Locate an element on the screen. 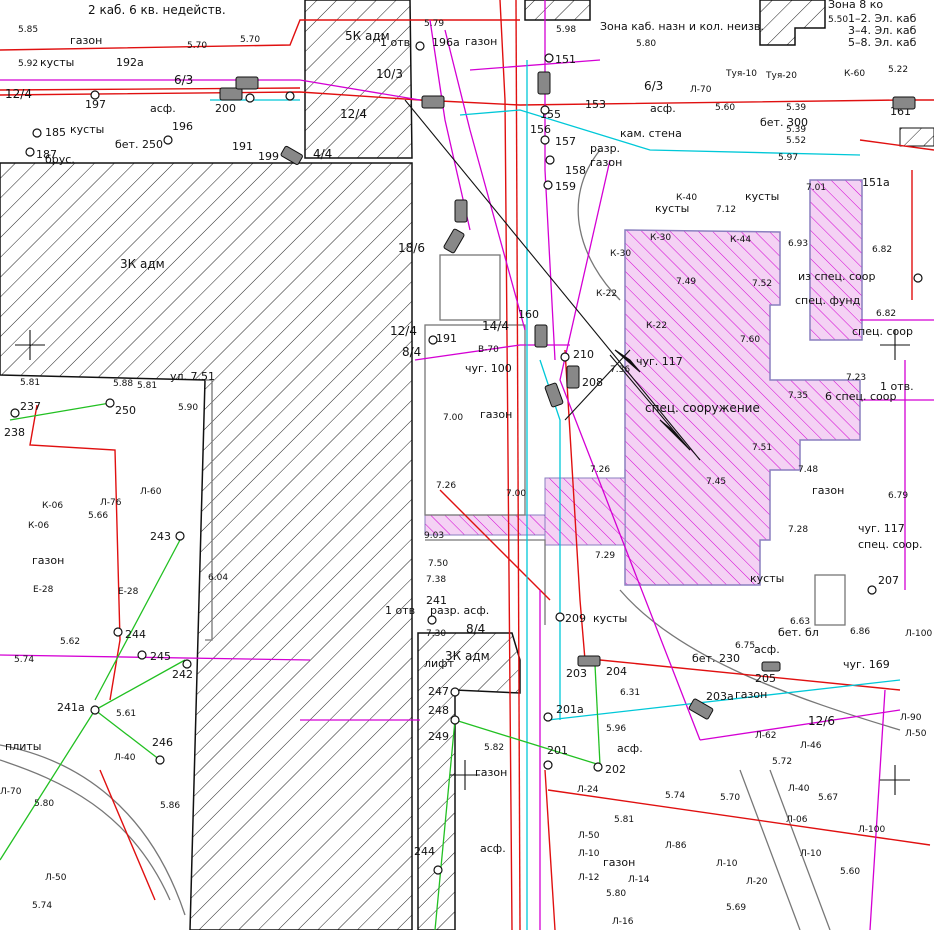  elevation-label: 7.12 is located at coordinates (726, 210).